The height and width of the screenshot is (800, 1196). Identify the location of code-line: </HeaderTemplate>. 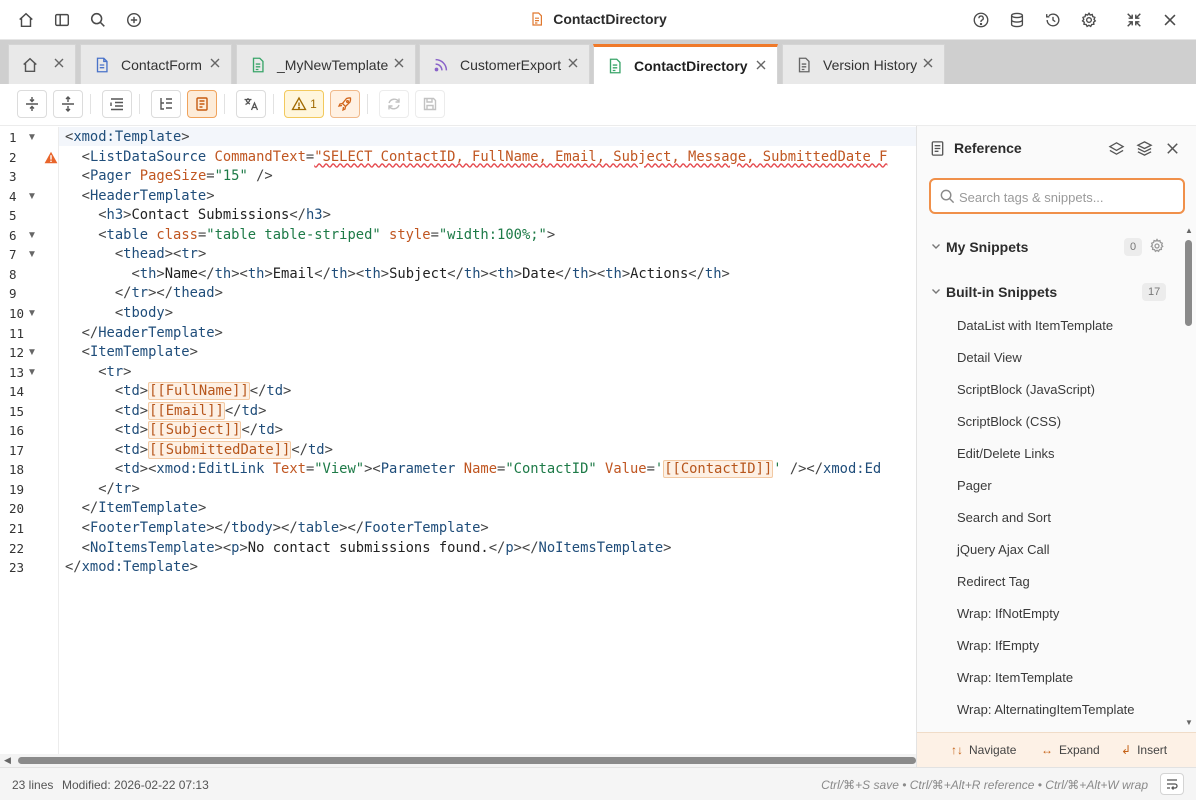
(144, 333).